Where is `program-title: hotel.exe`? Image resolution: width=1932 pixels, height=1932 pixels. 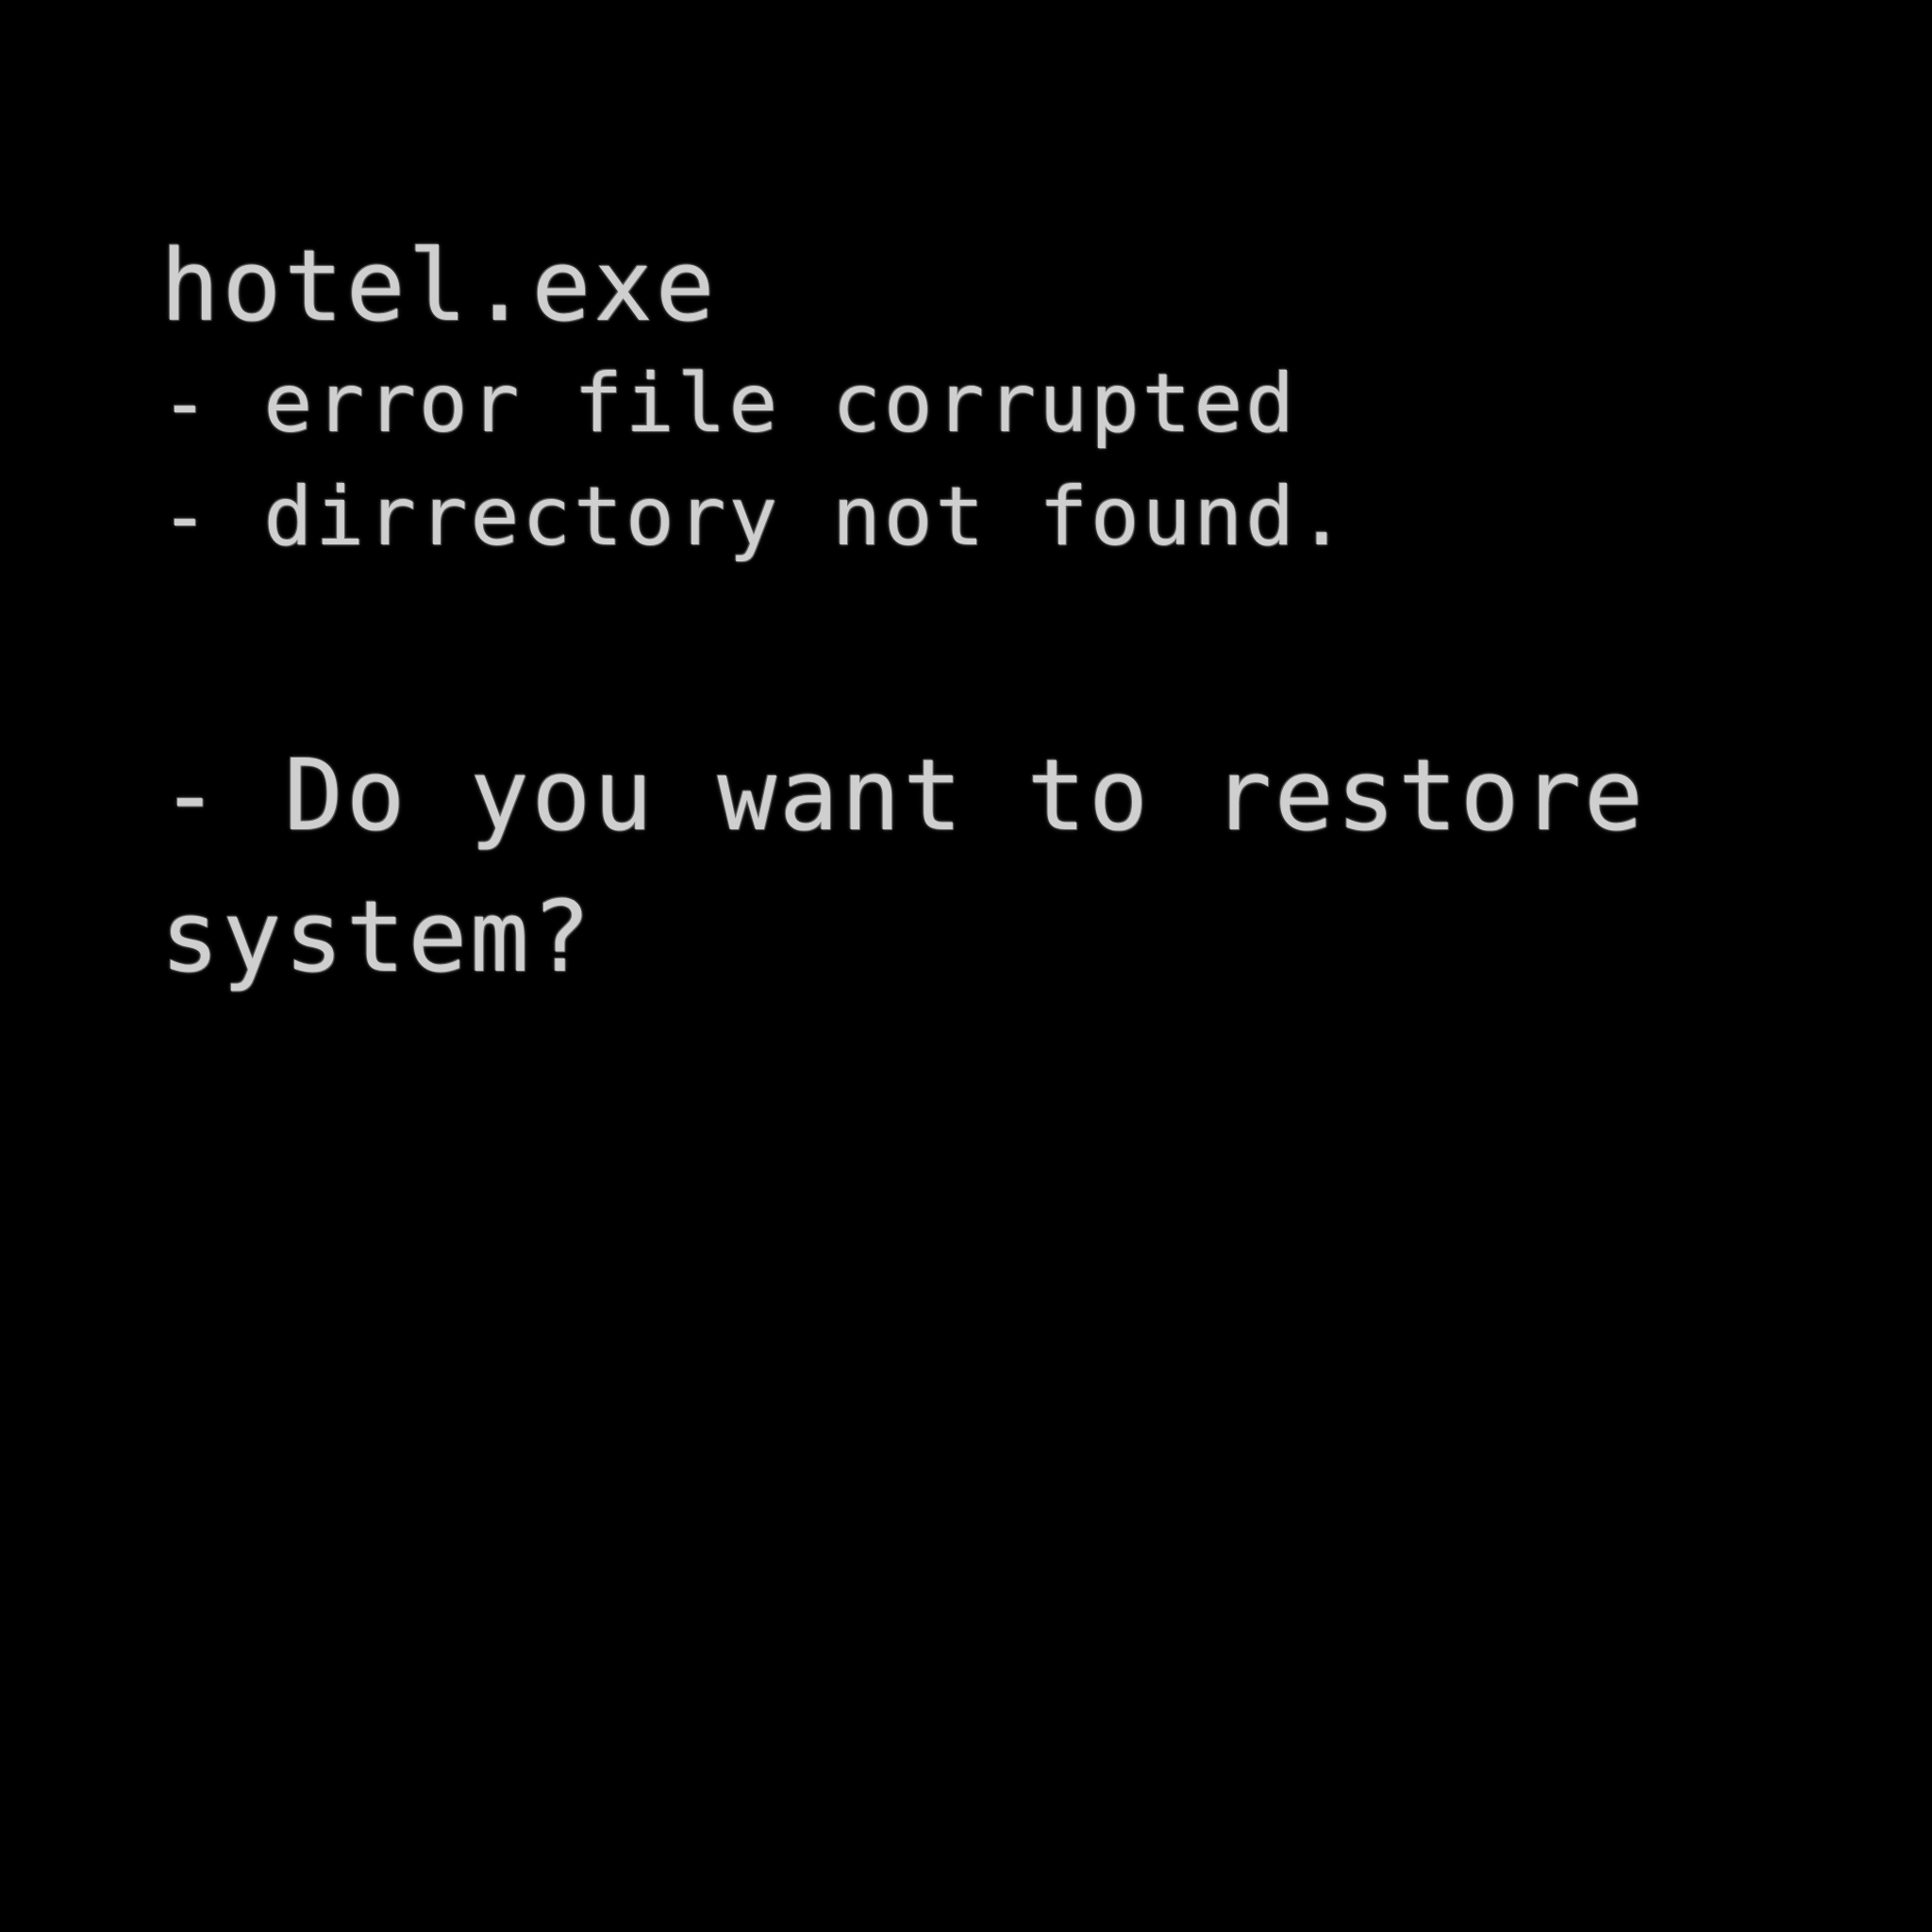 program-title: hotel.exe is located at coordinates (439, 285).